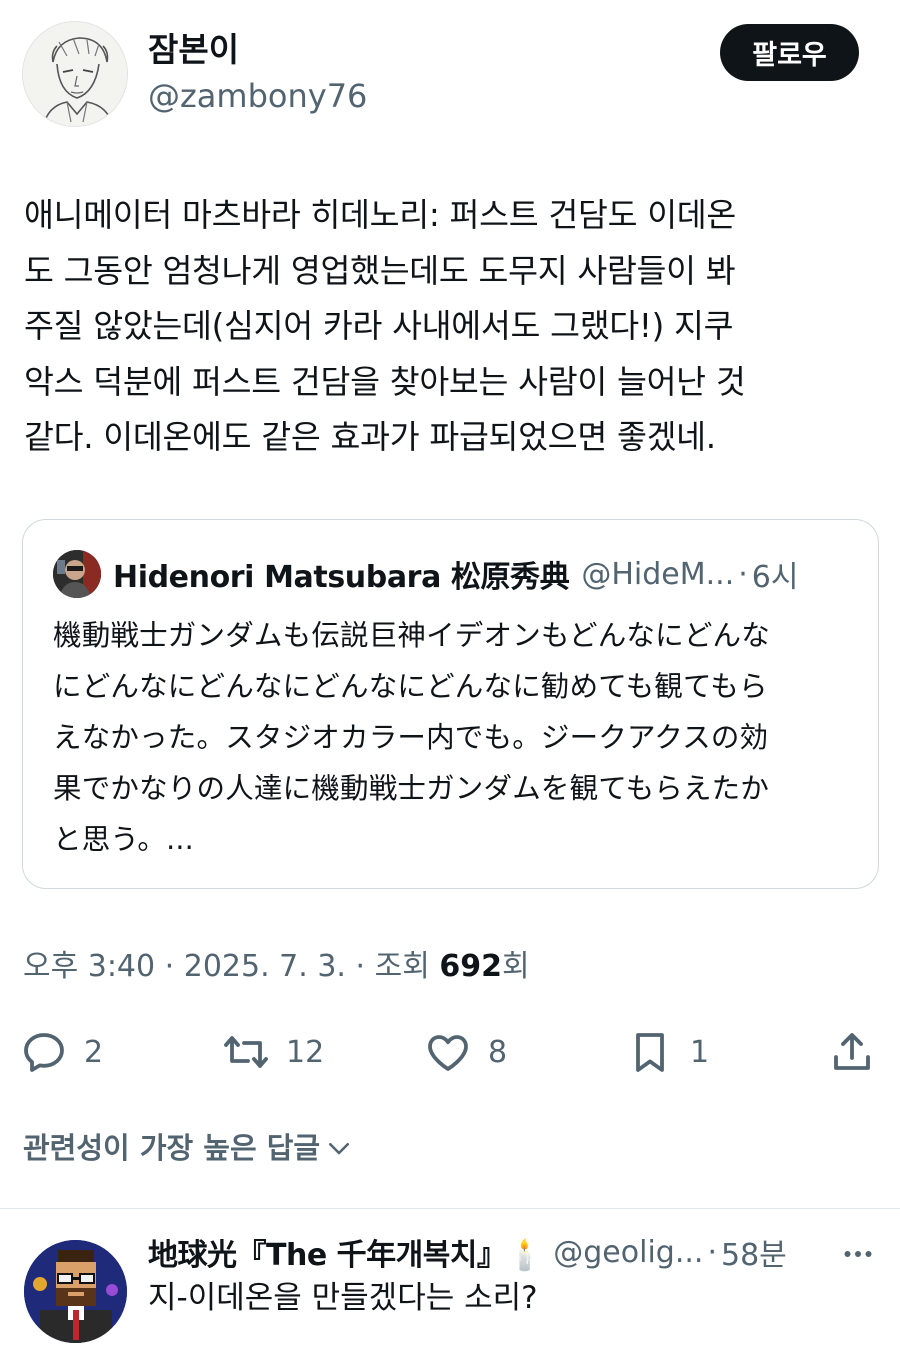 The image size is (900, 1348). Describe the element at coordinates (343, 1298) in the screenshot. I see `reply-text: 지-이데온을 만들겠다는 소리?` at that location.